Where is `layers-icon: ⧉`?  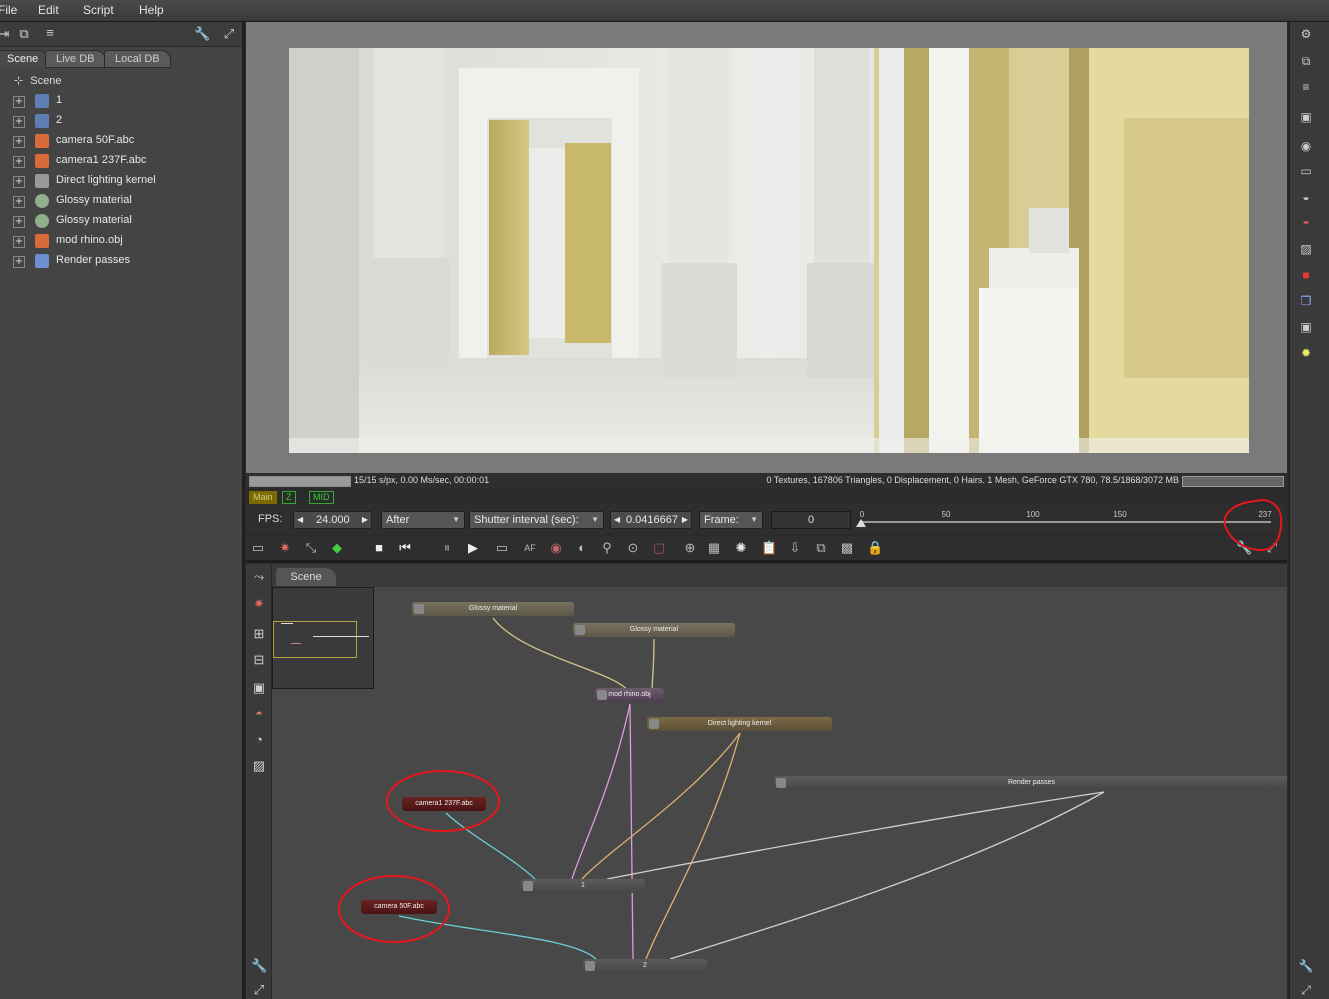
layers-icon: ⧉ is located at coordinates (821, 548).